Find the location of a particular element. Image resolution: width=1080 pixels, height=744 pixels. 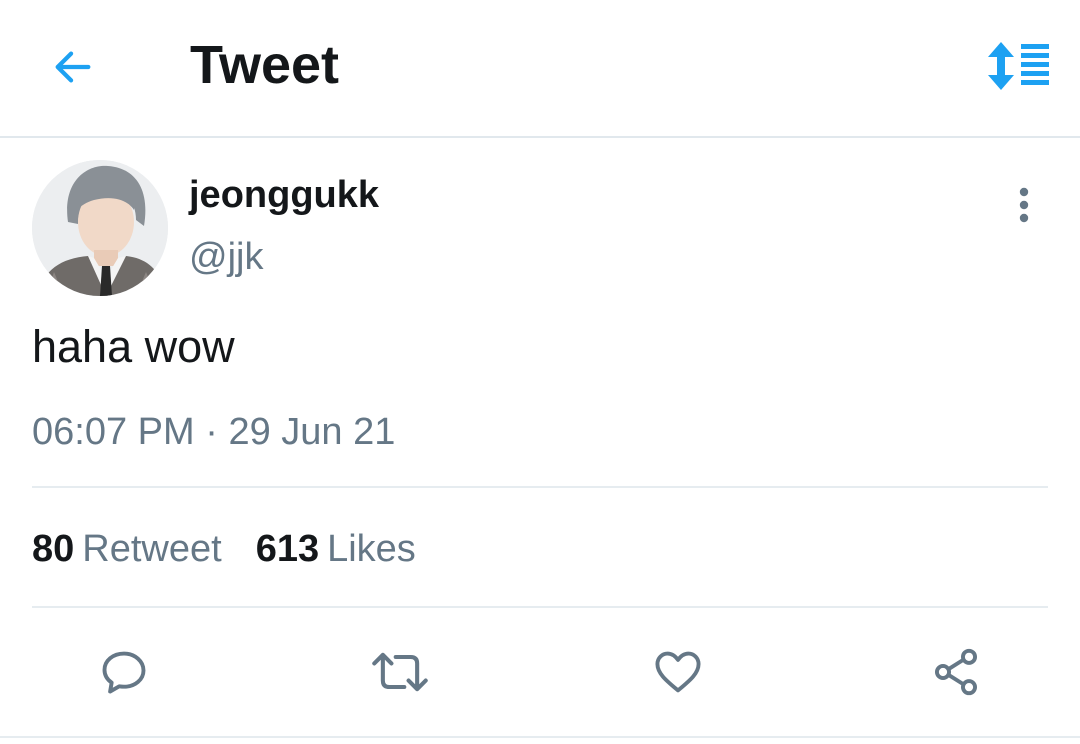

tweet-text: haha wow is located at coordinates (133, 346).